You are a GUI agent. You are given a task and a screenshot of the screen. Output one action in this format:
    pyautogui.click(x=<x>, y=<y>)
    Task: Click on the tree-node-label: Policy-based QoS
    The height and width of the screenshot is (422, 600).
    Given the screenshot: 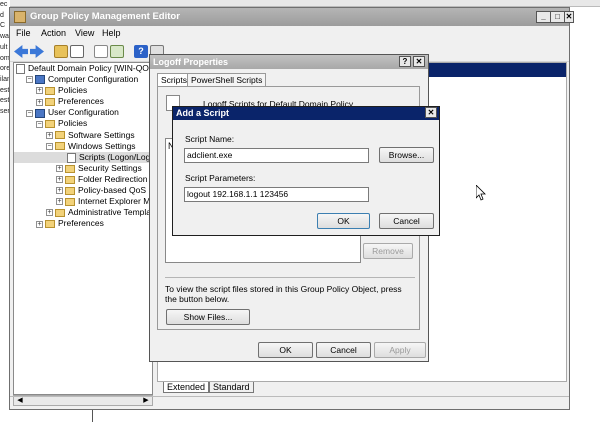 What is the action you would take?
    pyautogui.click(x=112, y=190)
    